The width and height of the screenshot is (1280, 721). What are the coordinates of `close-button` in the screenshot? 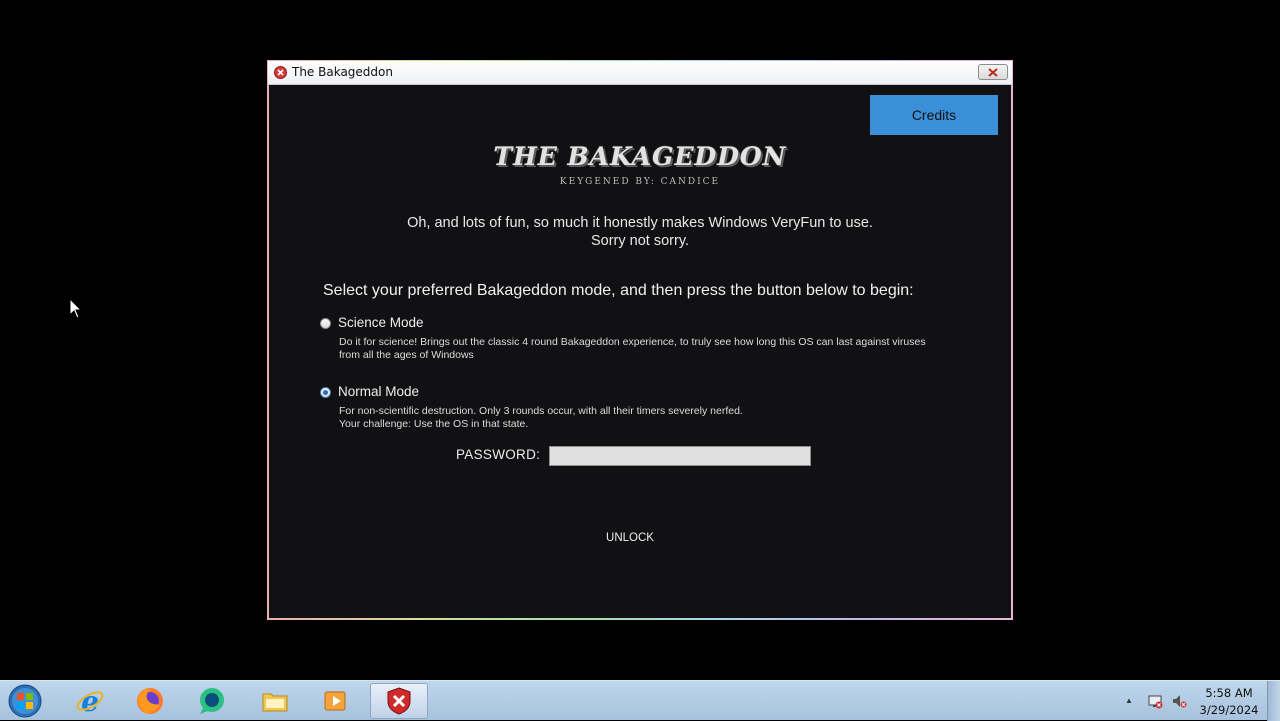 It's located at (993, 72).